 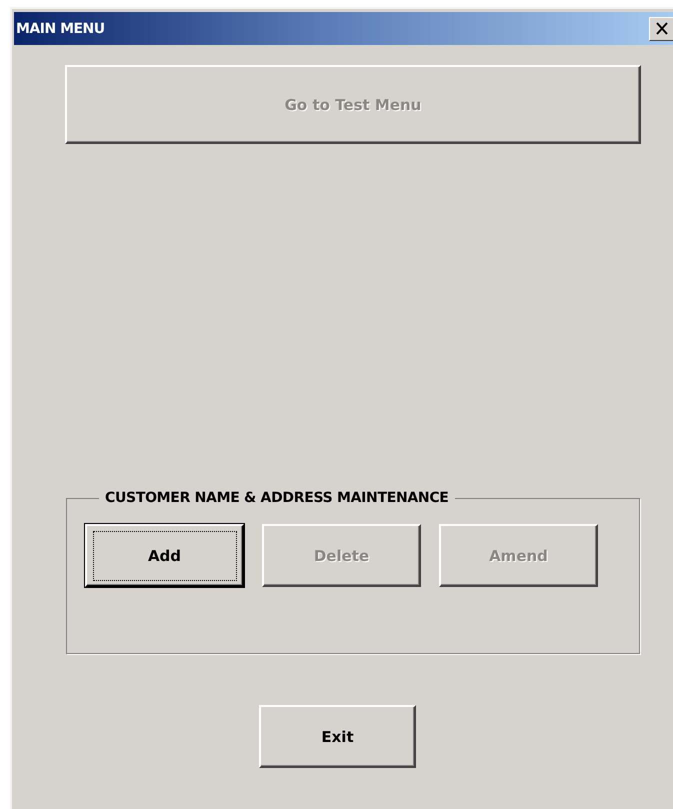 I want to click on exit-button: Exit, so click(x=337, y=736).